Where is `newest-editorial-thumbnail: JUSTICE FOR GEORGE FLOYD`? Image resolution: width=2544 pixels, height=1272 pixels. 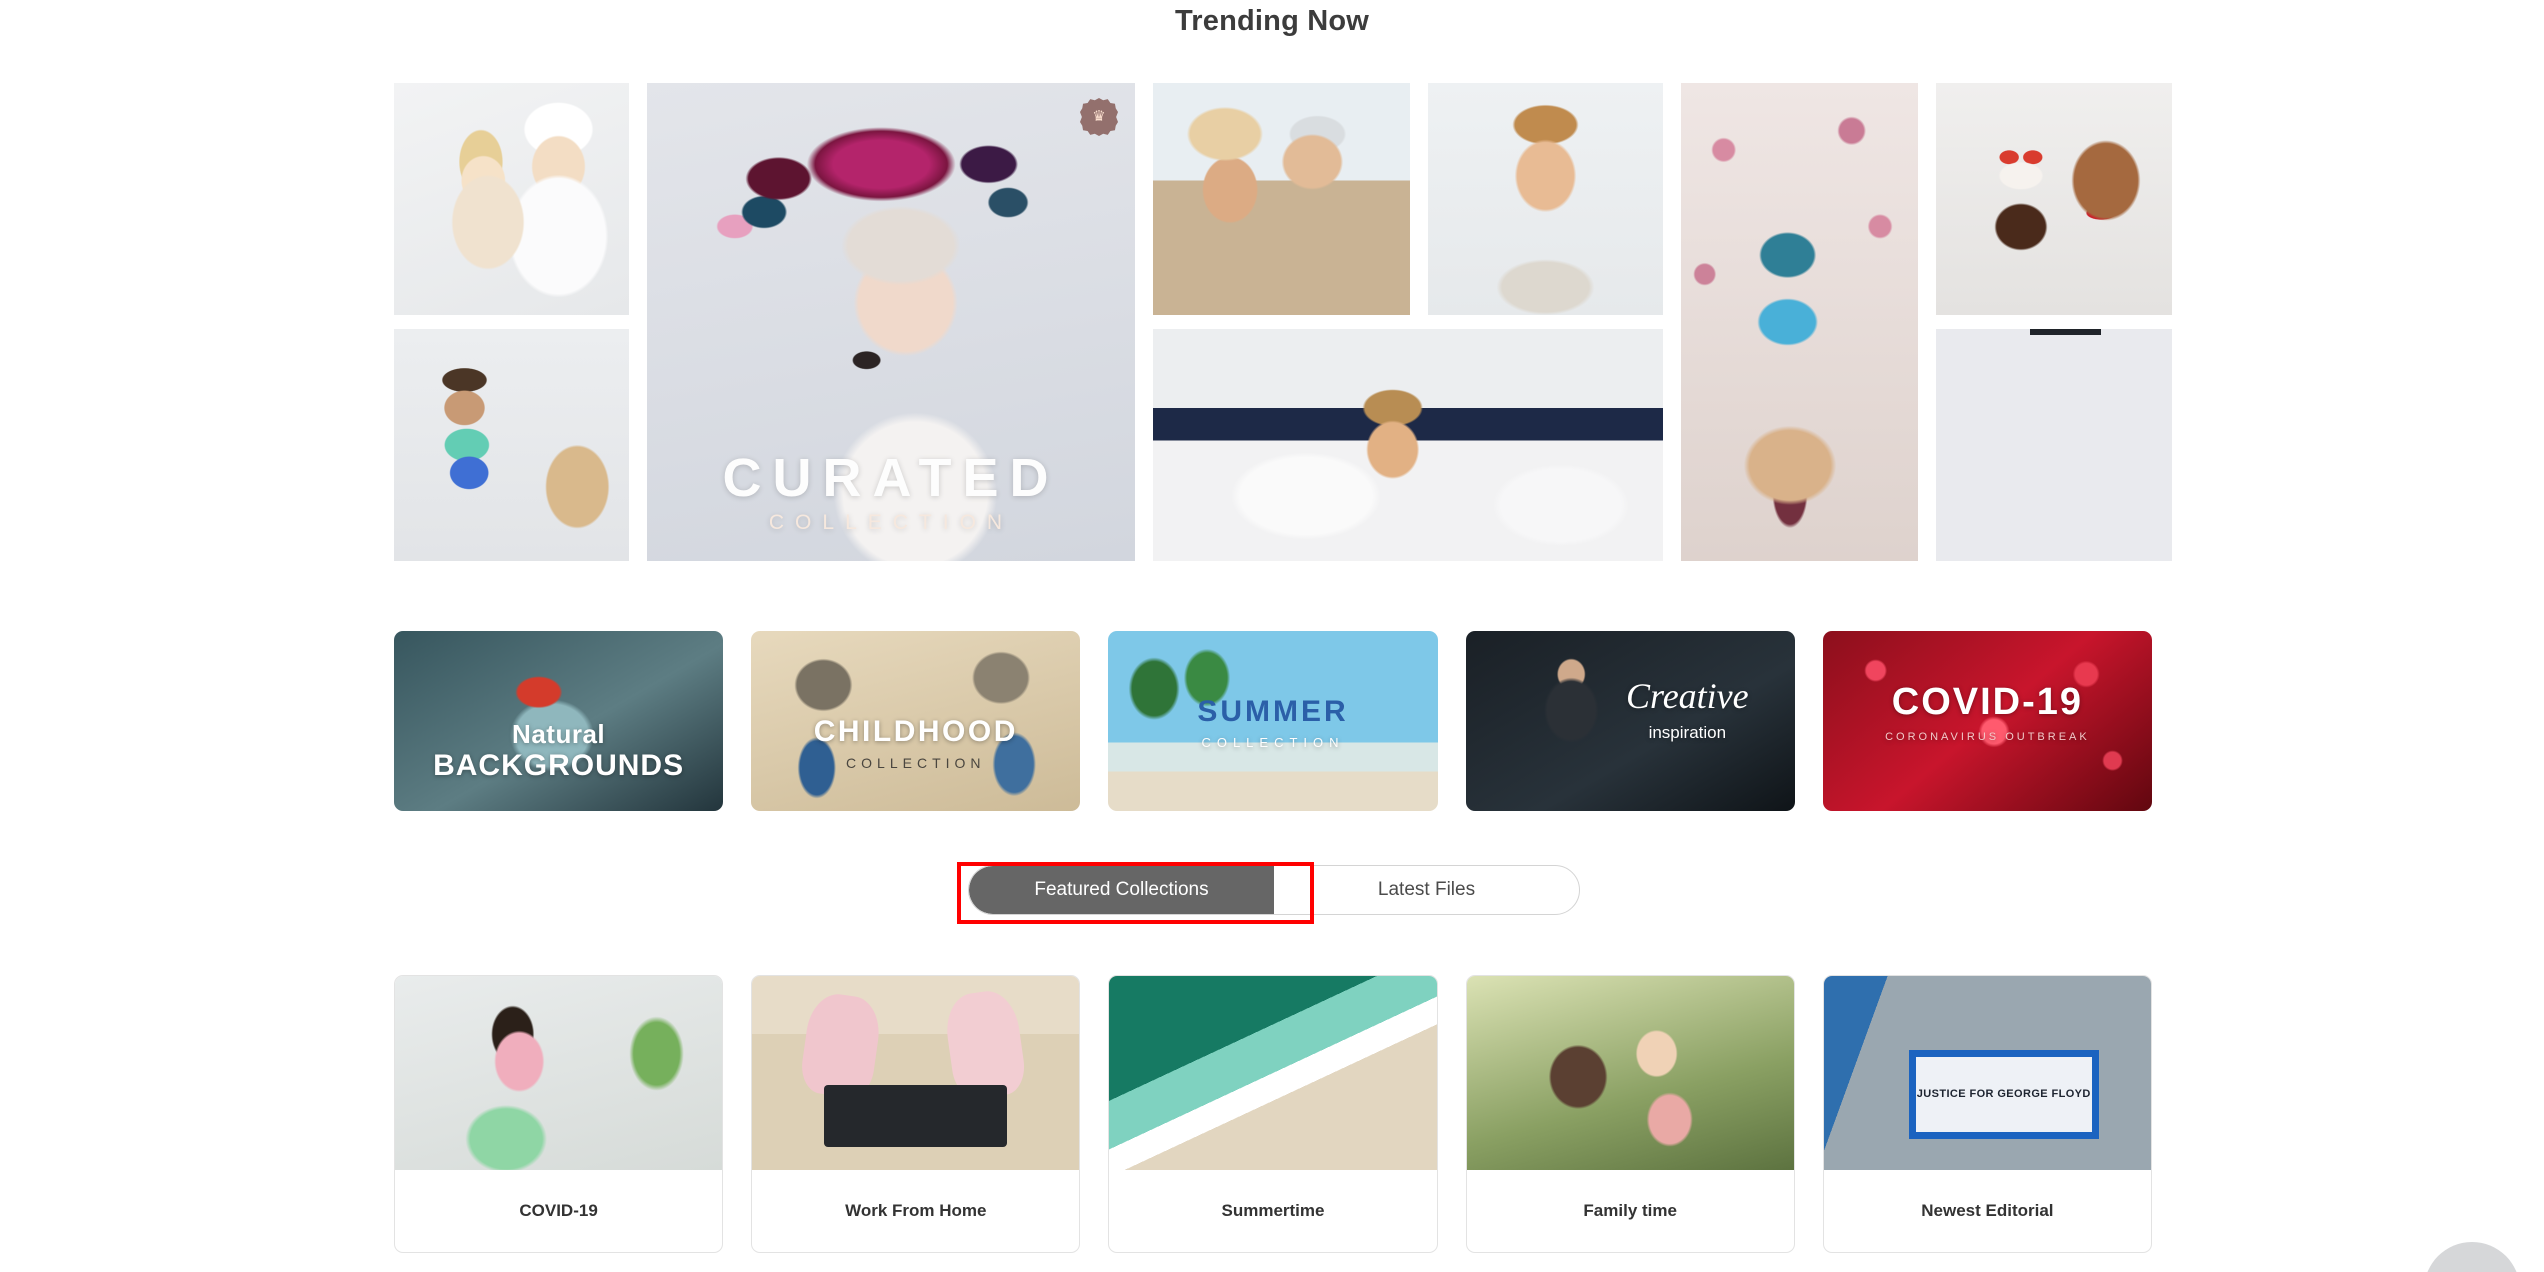
newest-editorial-thumbnail: JUSTICE FOR GEORGE FLOYD is located at coordinates (1987, 1073).